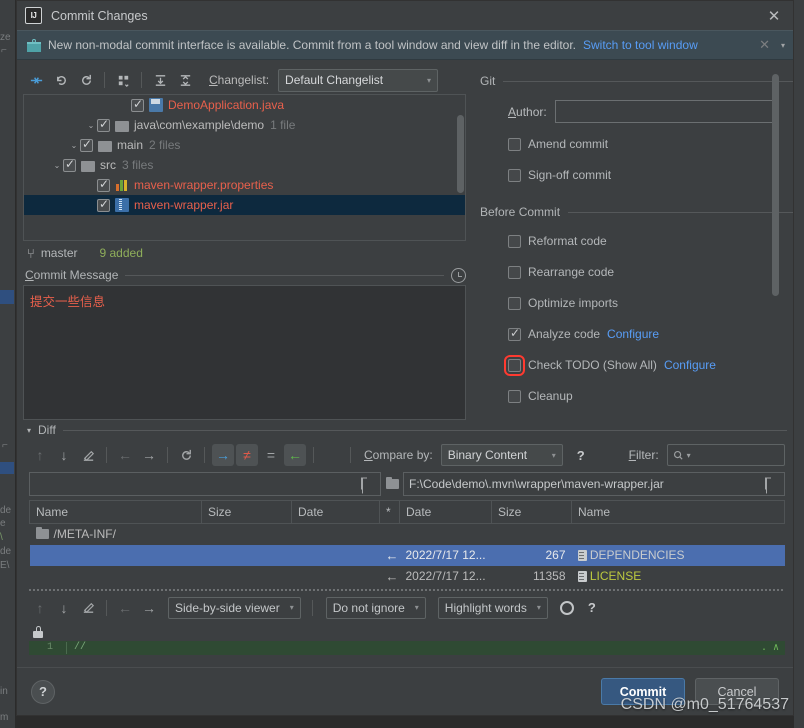 This screenshot has width=804, height=728. I want to click on switch-to-tool-window-link: Switch to tool window, so click(640, 45).